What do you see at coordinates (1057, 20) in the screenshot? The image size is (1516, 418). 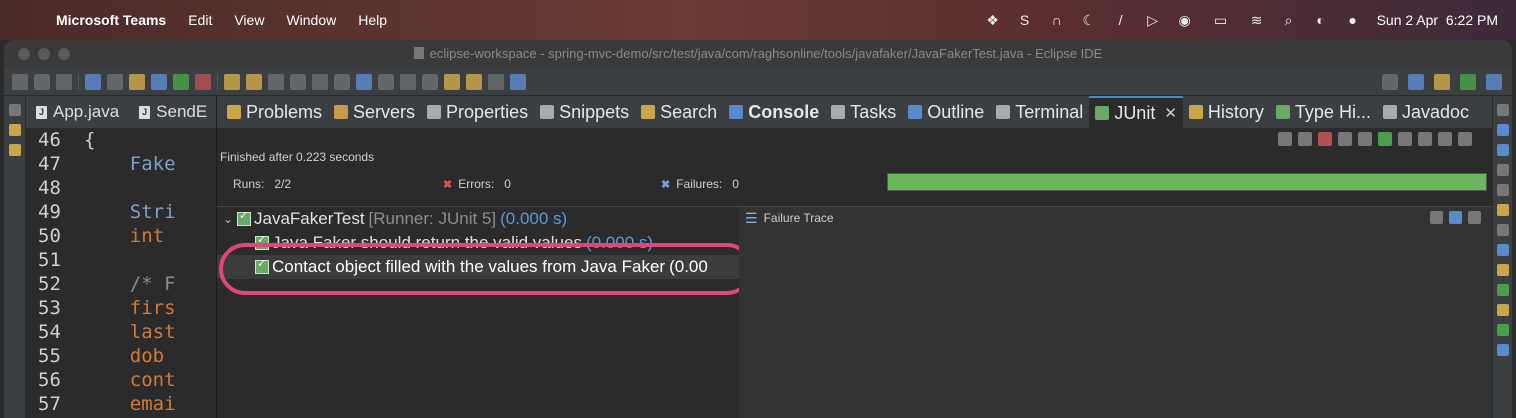 I see `vpn-icon: ∩` at bounding box center [1057, 20].